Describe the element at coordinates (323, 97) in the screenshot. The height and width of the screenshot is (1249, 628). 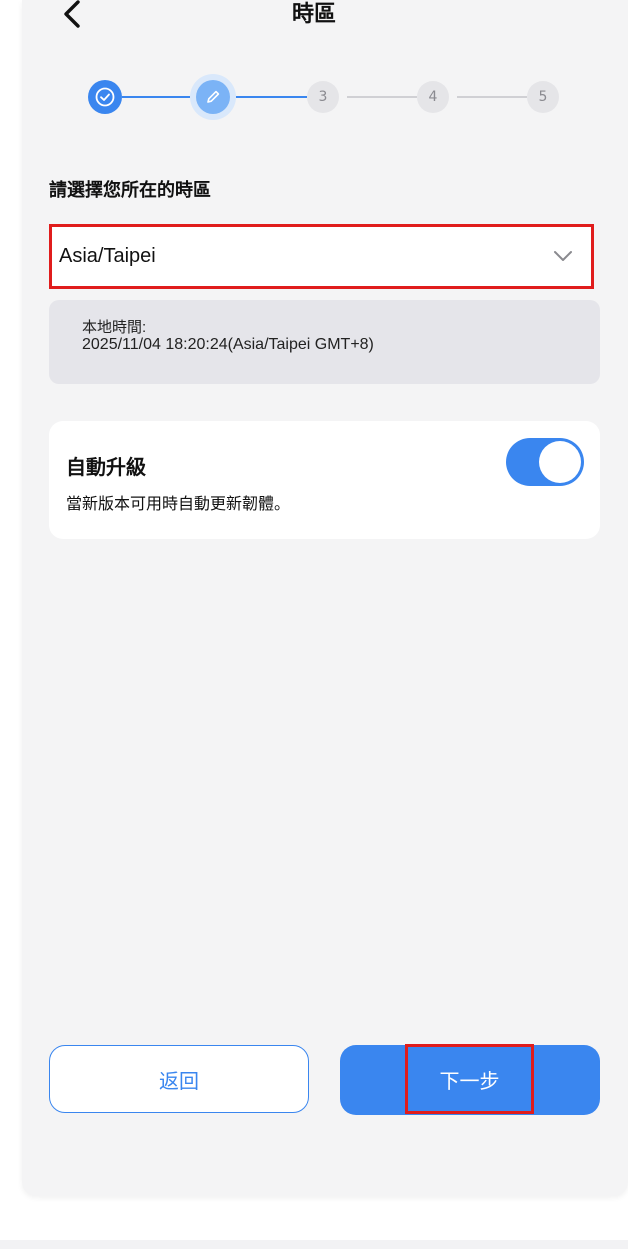
I see `step-3: 3` at that location.